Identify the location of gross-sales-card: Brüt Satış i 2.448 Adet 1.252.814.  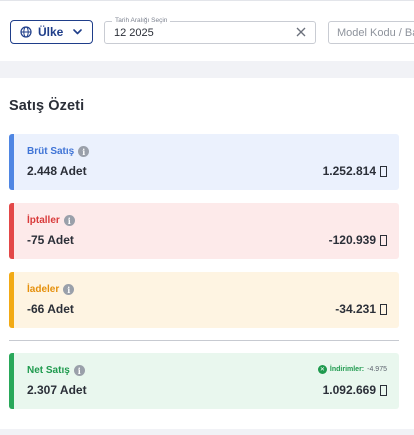
(204, 162).